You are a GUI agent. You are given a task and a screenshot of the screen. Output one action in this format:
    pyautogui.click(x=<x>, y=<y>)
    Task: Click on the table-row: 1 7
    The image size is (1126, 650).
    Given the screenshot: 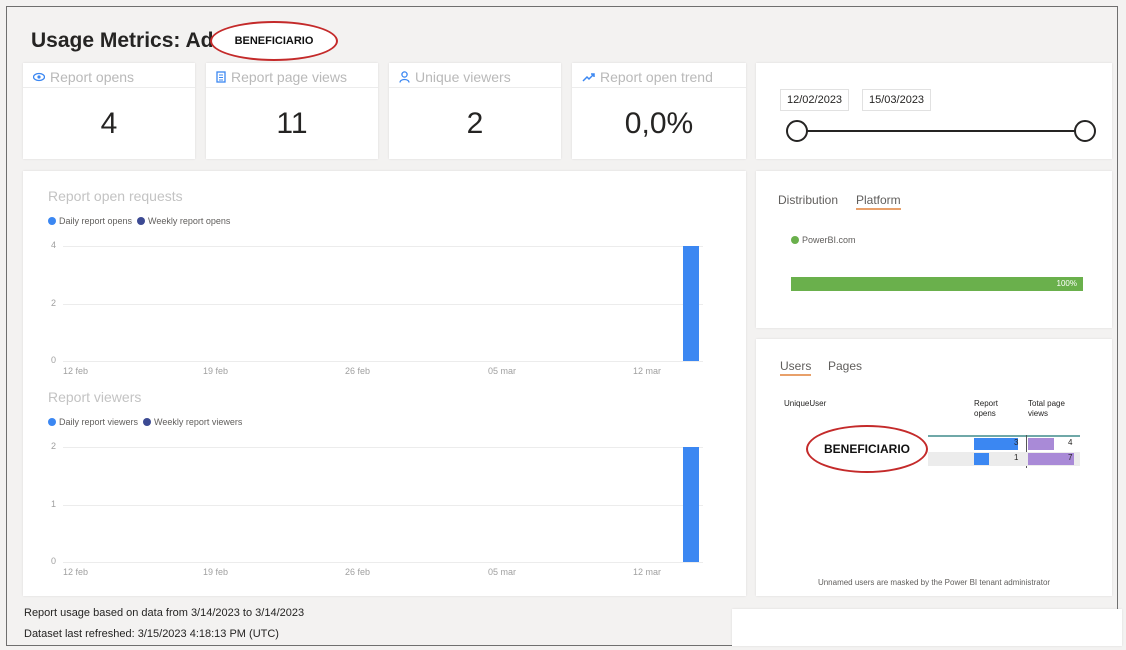 What is the action you would take?
    pyautogui.click(x=1004, y=459)
    